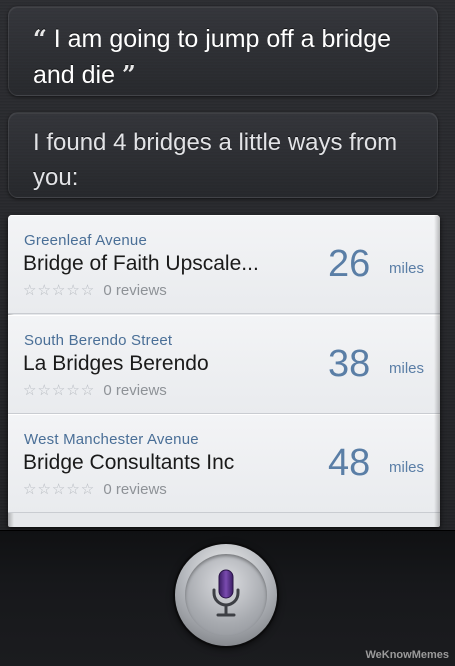 Image resolution: width=455 pixels, height=666 pixels. I want to click on watermark: WeKnowMemes, so click(407, 655).